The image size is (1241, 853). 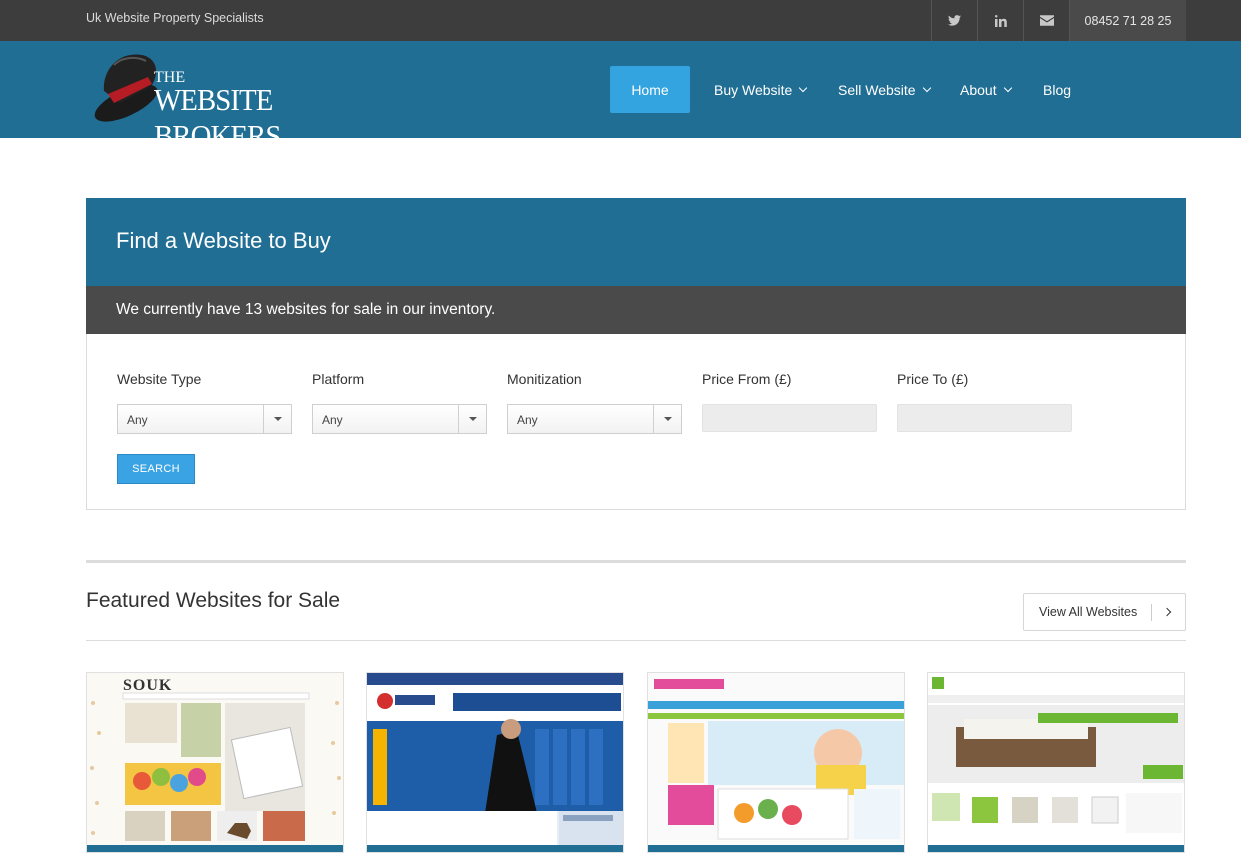 I want to click on price-to-label: Price To (£), so click(x=933, y=379).